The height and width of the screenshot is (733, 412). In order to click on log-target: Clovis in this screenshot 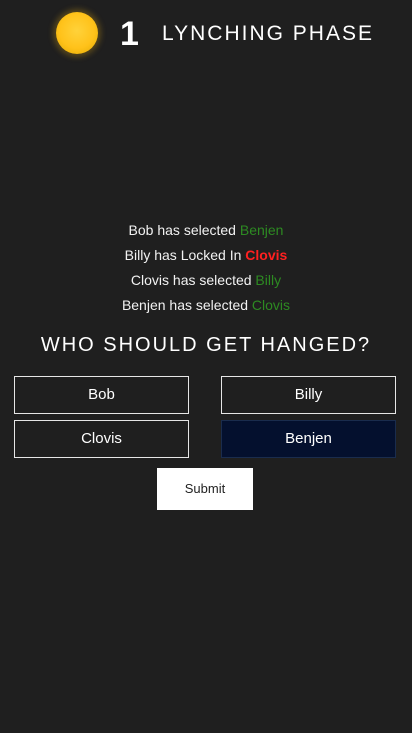, I will do `click(271, 305)`.